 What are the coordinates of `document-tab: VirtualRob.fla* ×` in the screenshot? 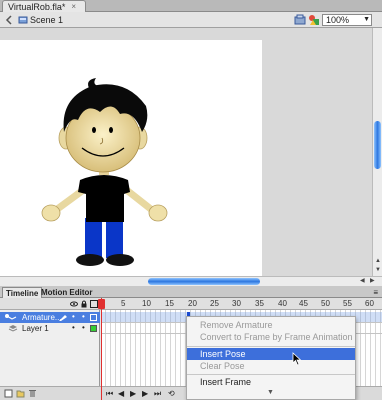 It's located at (44, 6).